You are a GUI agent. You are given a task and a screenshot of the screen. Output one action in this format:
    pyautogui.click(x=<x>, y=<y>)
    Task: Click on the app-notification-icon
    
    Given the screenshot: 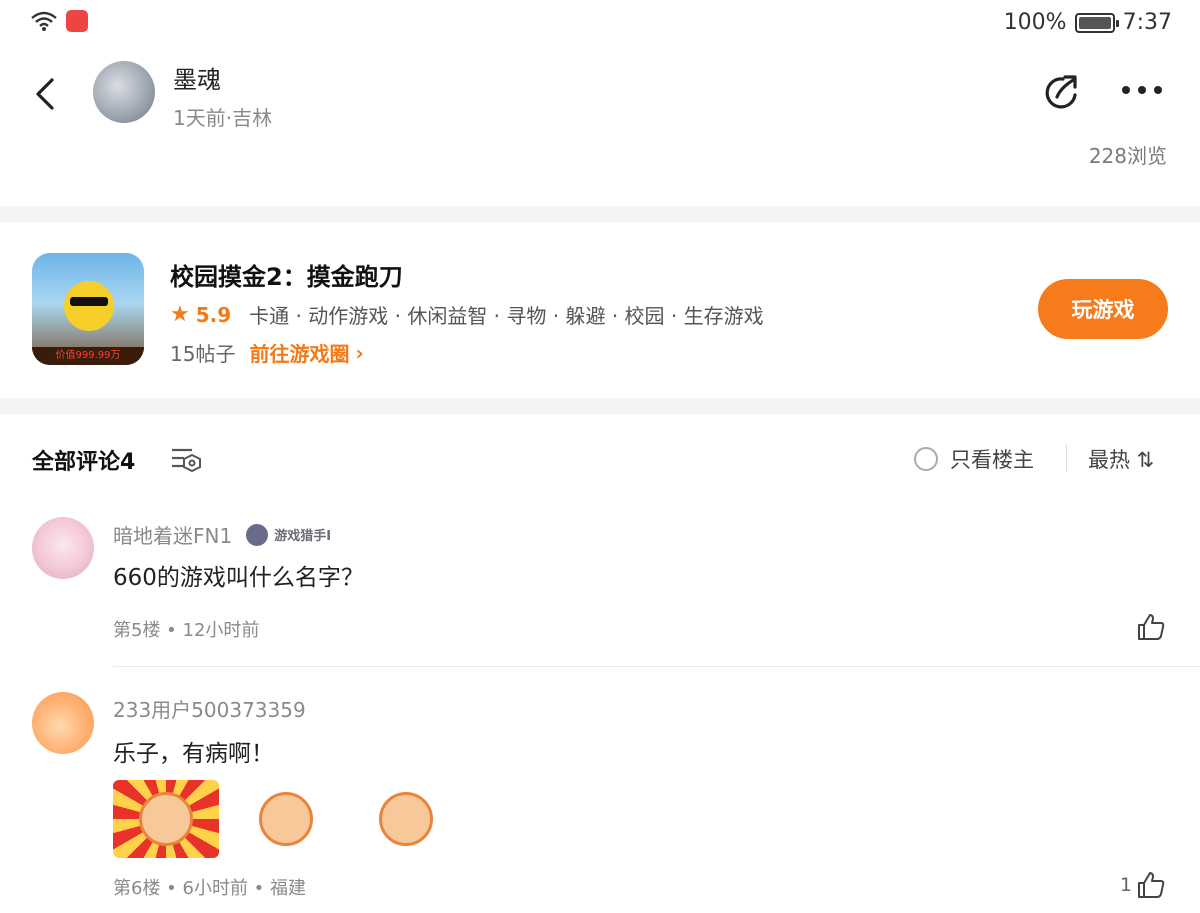 What is the action you would take?
    pyautogui.click(x=77, y=21)
    